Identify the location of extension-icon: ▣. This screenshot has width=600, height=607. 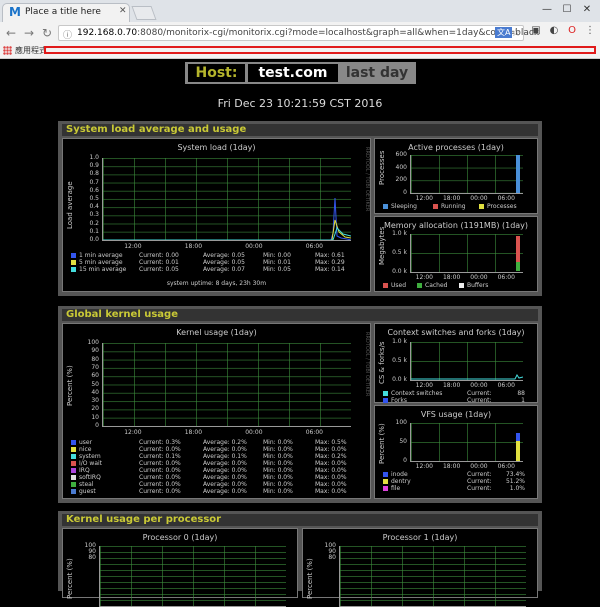
(536, 31).